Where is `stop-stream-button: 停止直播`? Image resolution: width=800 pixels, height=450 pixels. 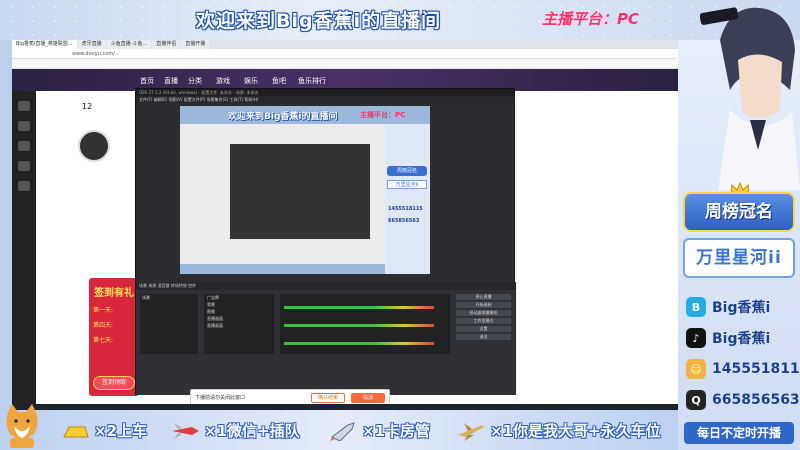
stop-stream-button: 停止直播 is located at coordinates (483, 297).